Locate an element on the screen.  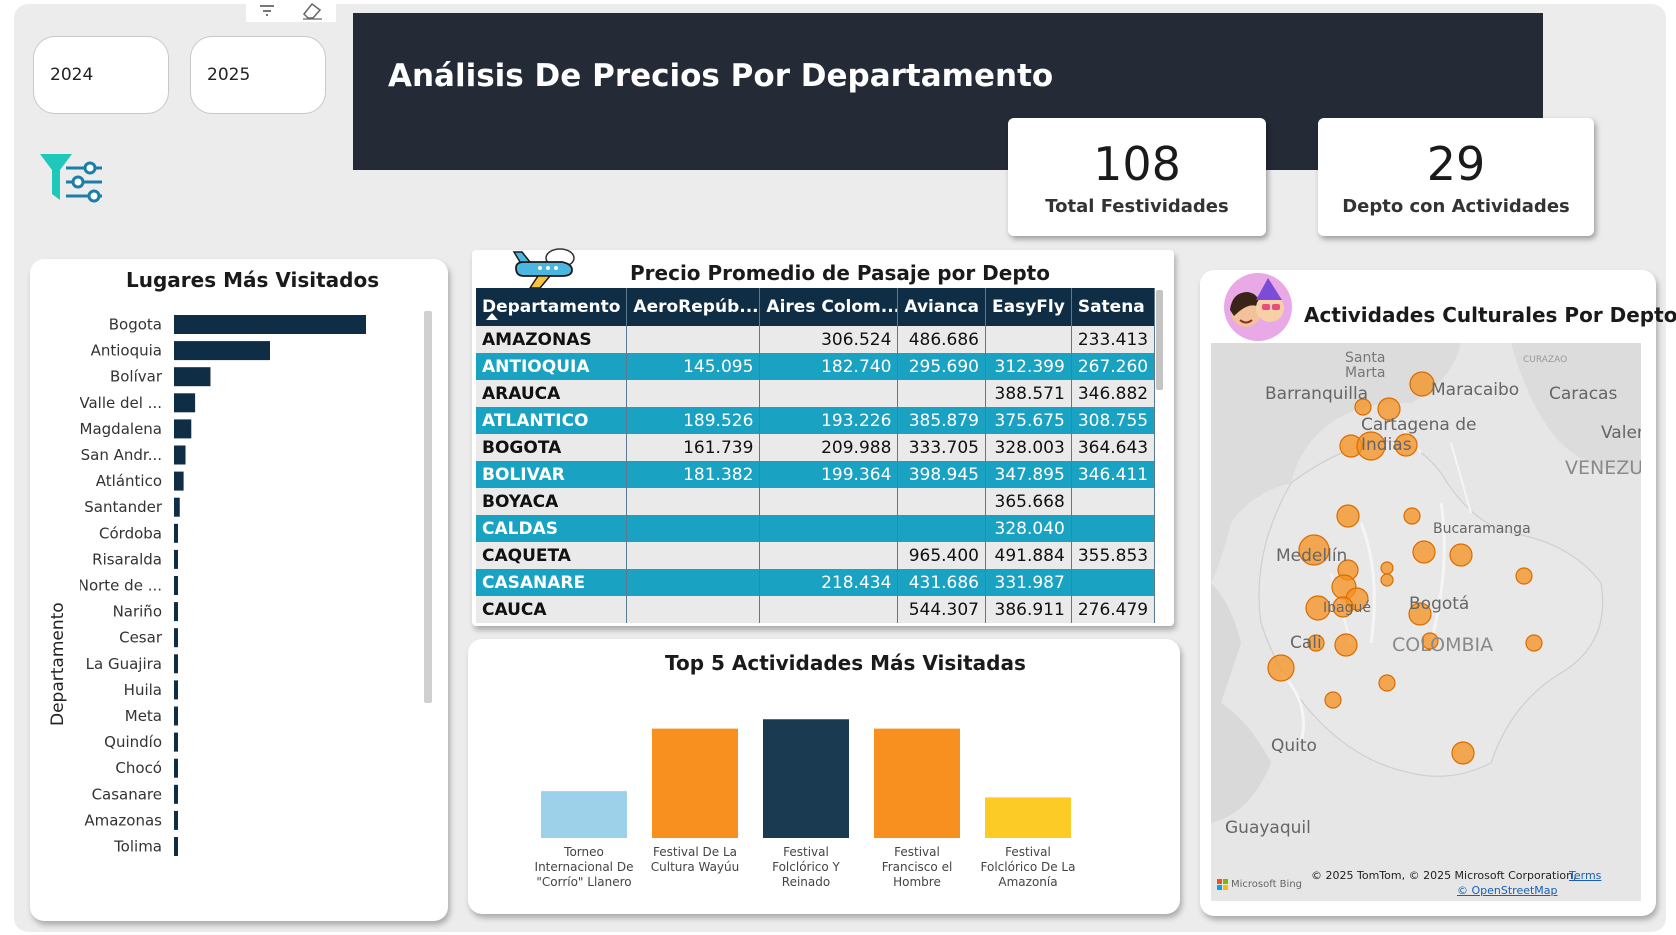
map-osm-link: © OpenStreetMap is located at coordinates (1507, 890).